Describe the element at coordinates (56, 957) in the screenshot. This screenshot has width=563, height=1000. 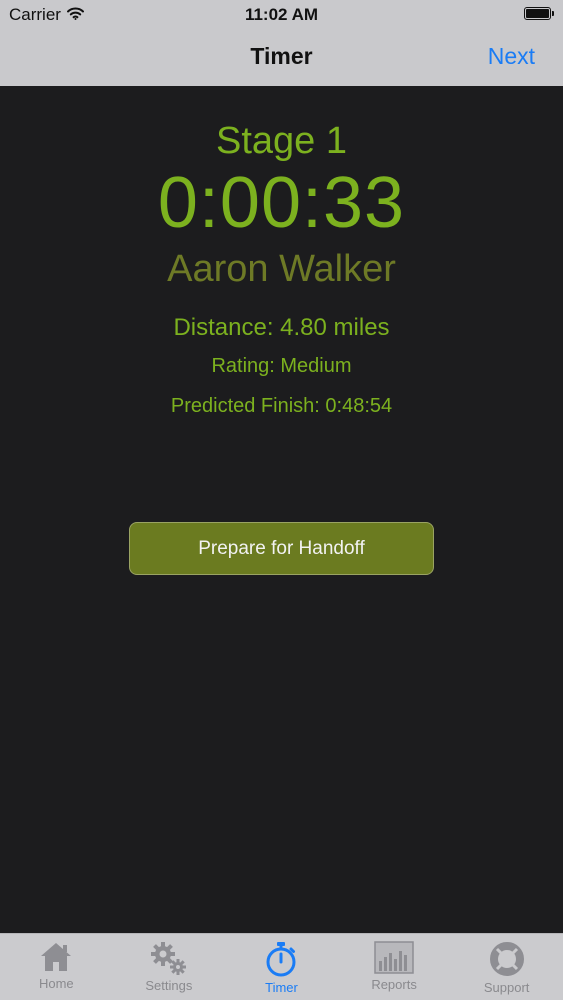
I see `home-icon` at that location.